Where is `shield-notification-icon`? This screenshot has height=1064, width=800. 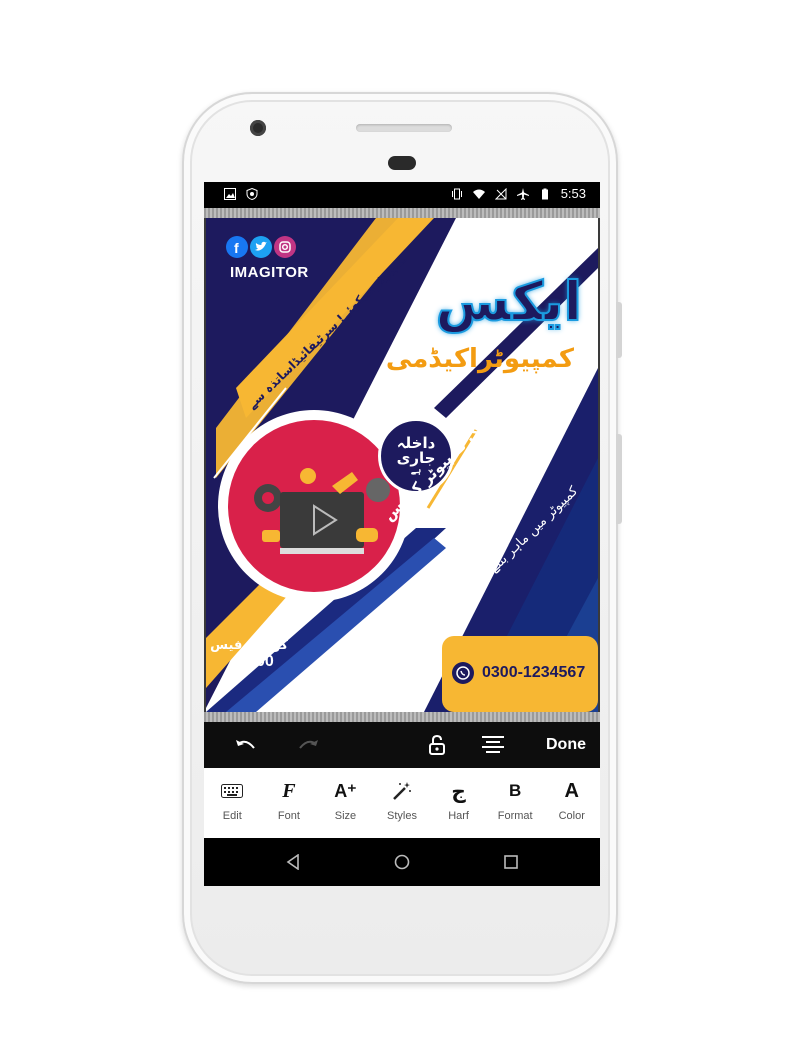
shield-notification-icon is located at coordinates (252, 194).